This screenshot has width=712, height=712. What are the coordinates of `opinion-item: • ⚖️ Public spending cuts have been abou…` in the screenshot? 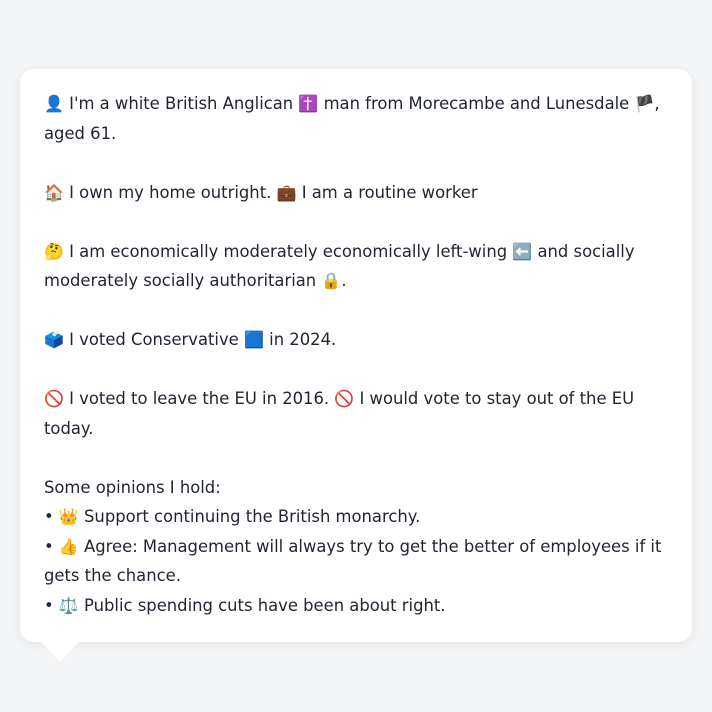 It's located at (356, 606).